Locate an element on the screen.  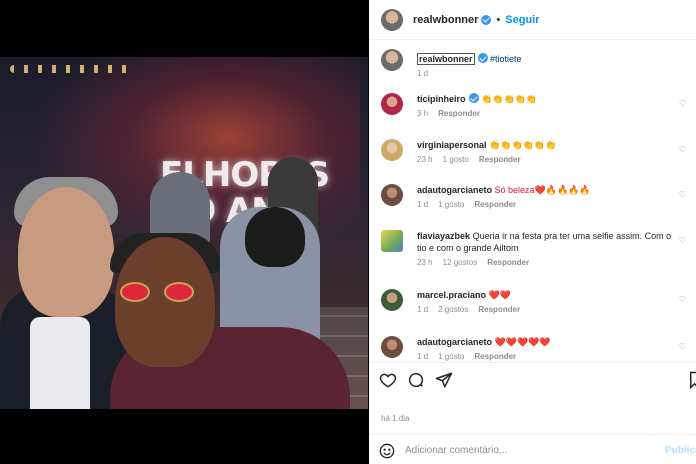
action-bar is located at coordinates (532, 382).